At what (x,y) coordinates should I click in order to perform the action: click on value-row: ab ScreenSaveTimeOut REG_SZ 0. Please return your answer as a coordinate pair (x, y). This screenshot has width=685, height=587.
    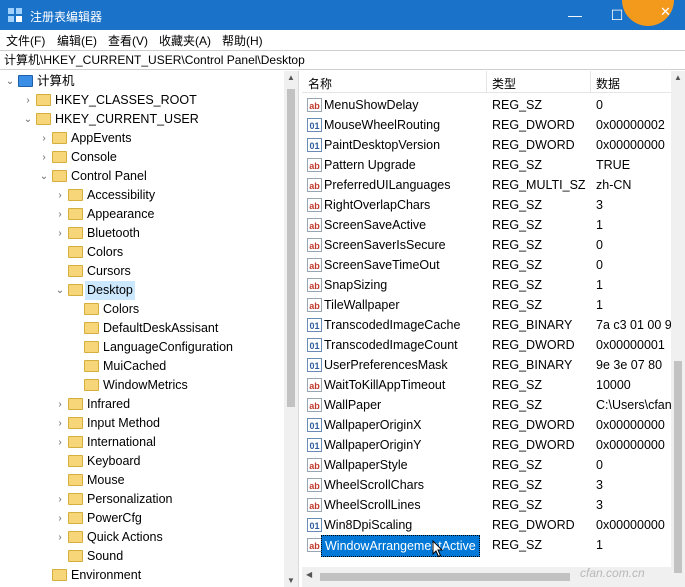
    Looking at the image, I should click on (486, 265).